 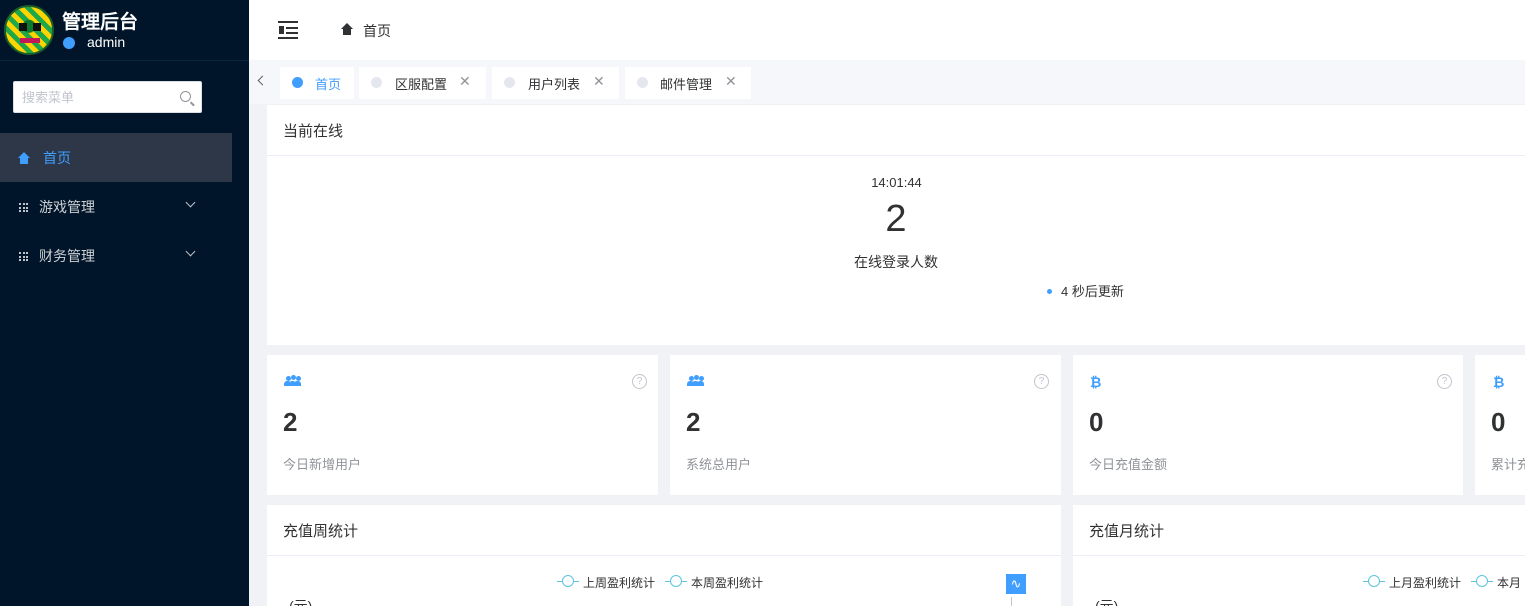 I want to click on online-card-title: 当前在线, so click(x=313, y=131).